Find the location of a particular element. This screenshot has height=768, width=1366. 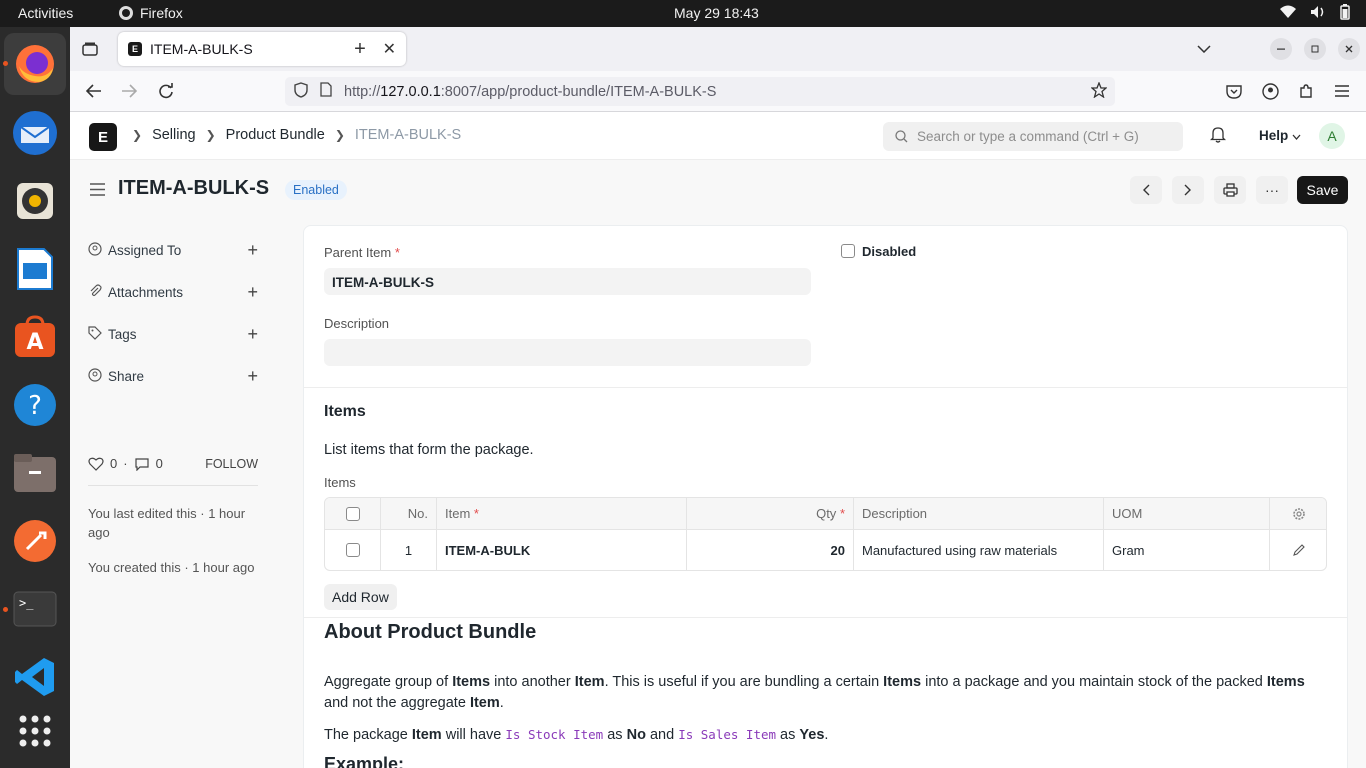

breadcrumb-product-bundle: Product Bundle is located at coordinates (275, 135).